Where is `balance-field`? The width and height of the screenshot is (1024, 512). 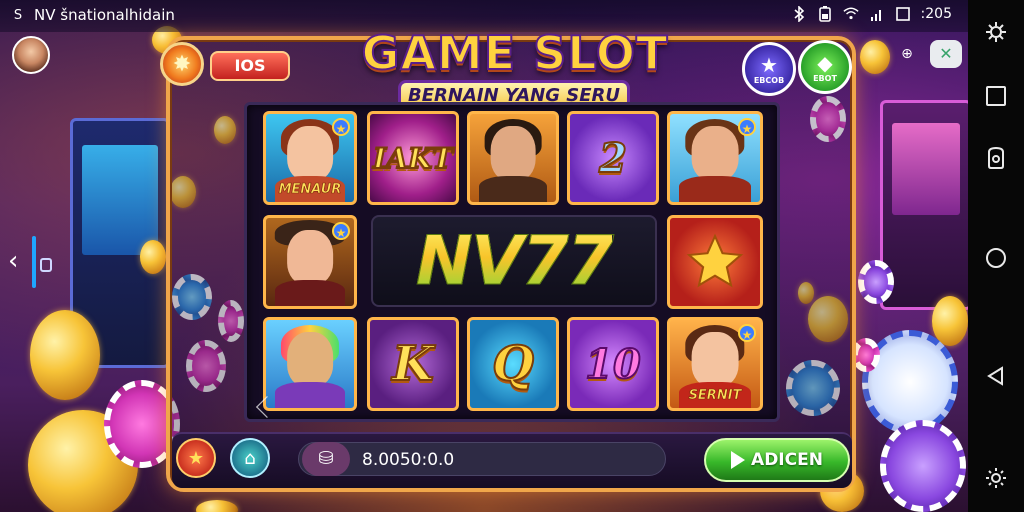
balance-field is located at coordinates (482, 459).